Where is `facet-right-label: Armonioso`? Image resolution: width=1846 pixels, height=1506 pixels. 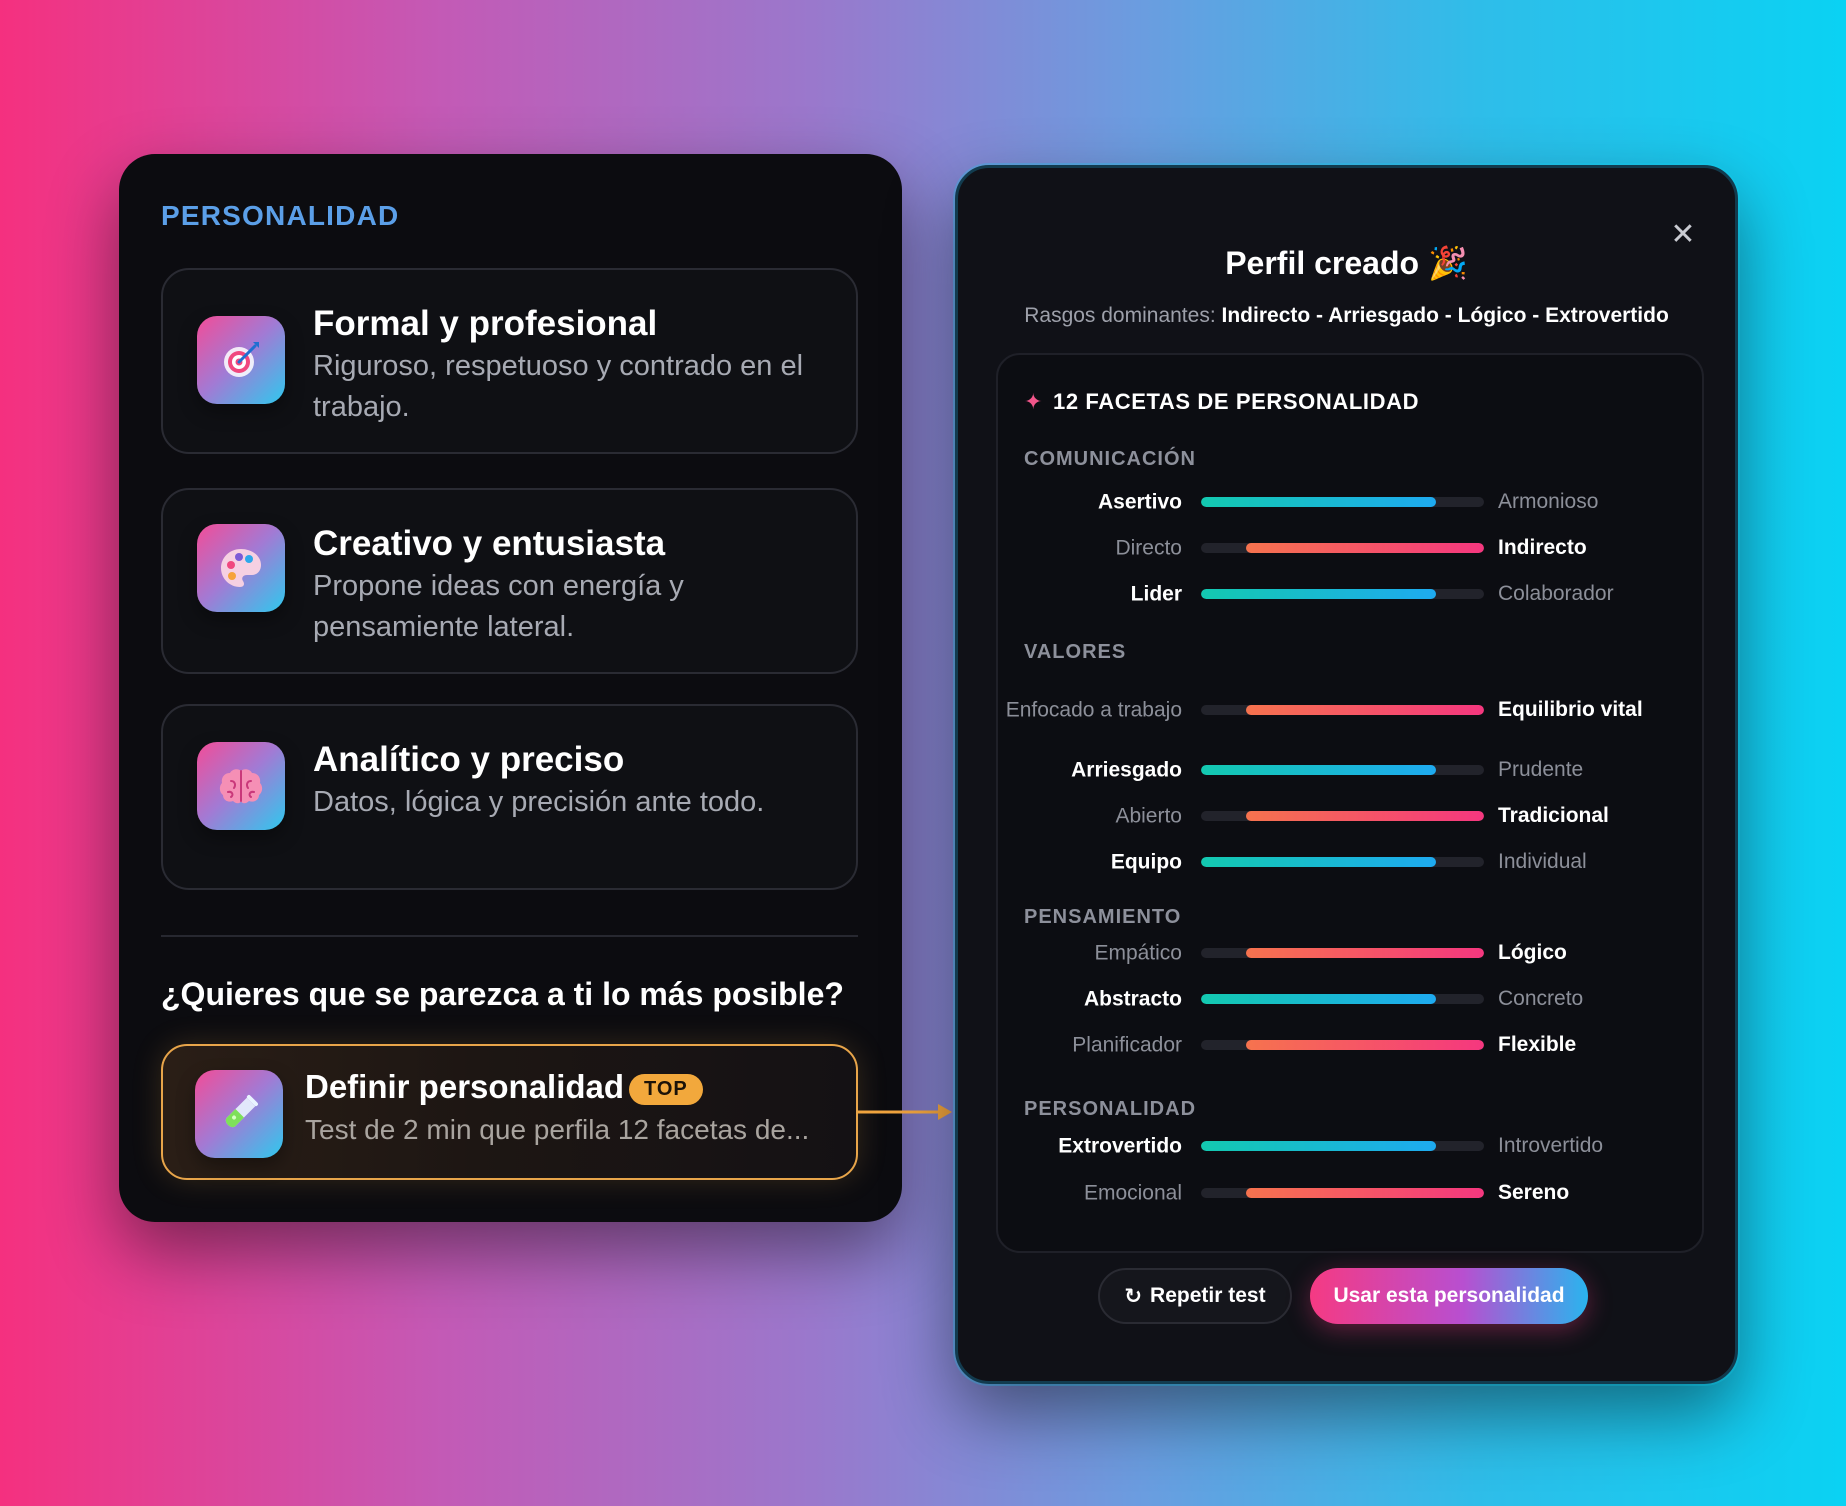
facet-right-label: Armonioso is located at coordinates (1548, 501).